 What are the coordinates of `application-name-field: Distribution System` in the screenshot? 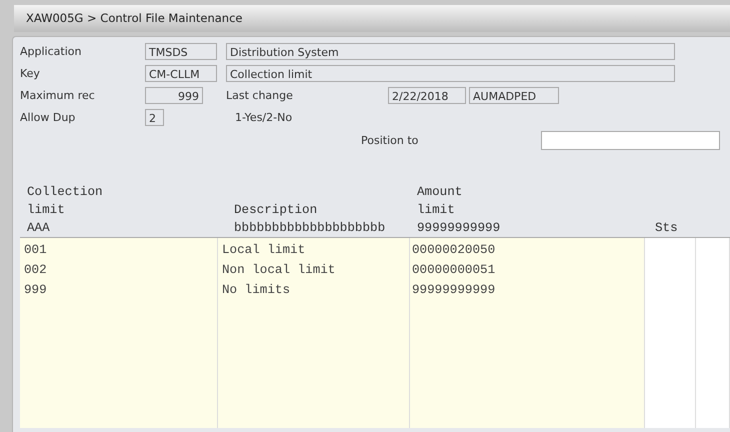 It's located at (450, 51).